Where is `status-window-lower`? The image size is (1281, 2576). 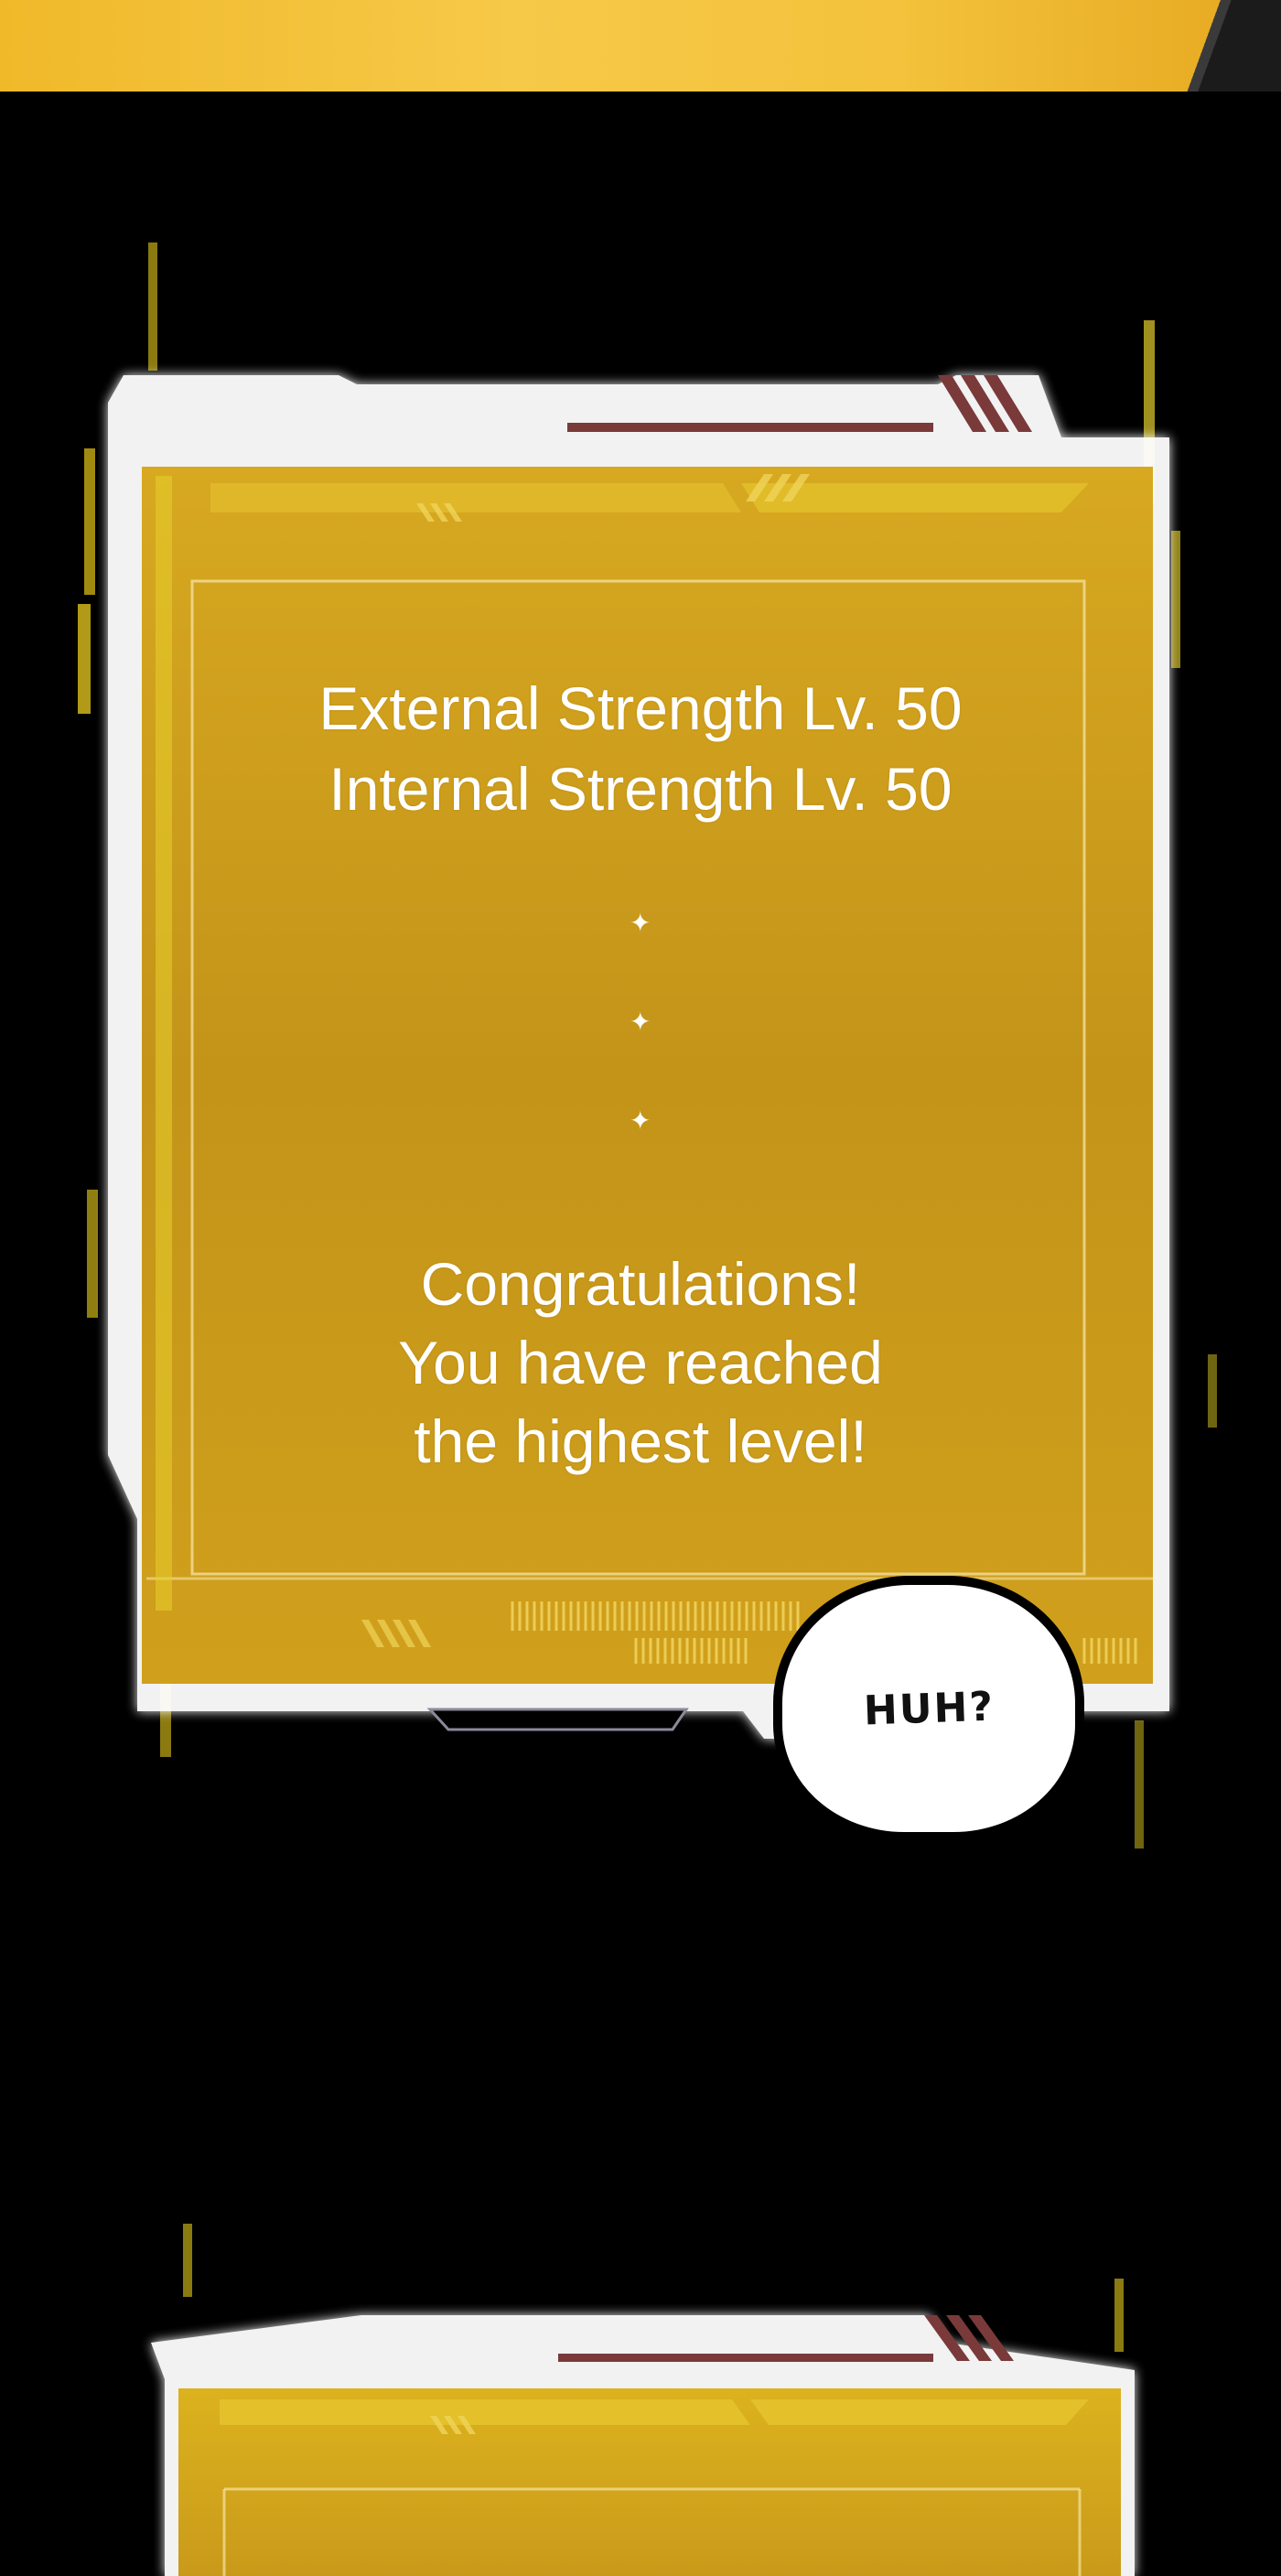 status-window-lower is located at coordinates (643, 2445).